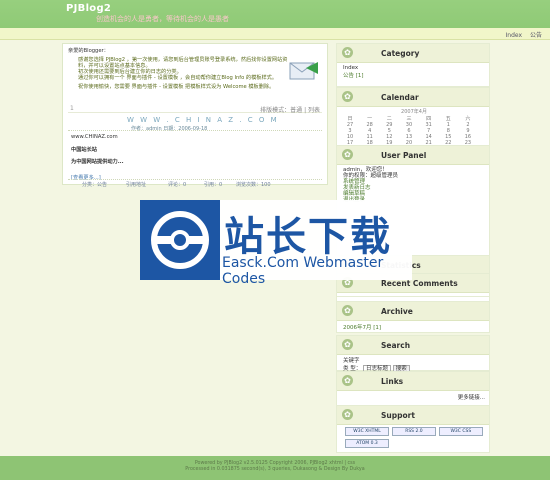  I want to click on panel-title: User Panel, so click(404, 155).